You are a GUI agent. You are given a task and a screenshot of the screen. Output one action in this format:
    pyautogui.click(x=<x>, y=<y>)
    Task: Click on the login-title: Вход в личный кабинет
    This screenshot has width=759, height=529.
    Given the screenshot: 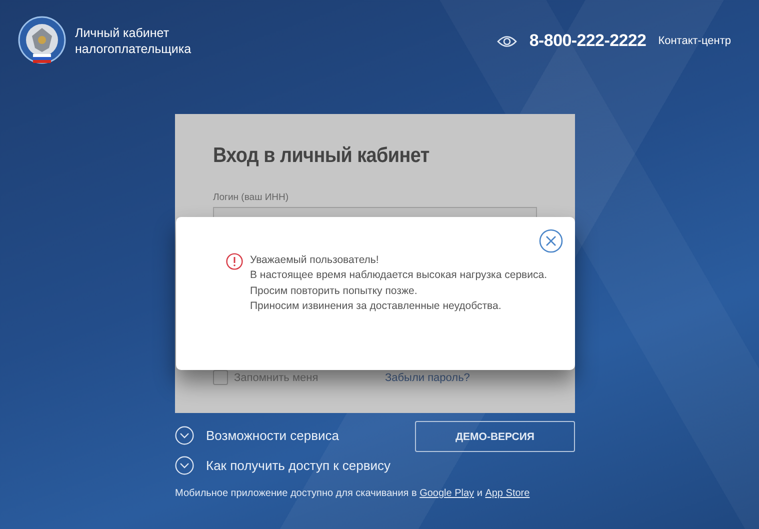 What is the action you would take?
    pyautogui.click(x=321, y=156)
    